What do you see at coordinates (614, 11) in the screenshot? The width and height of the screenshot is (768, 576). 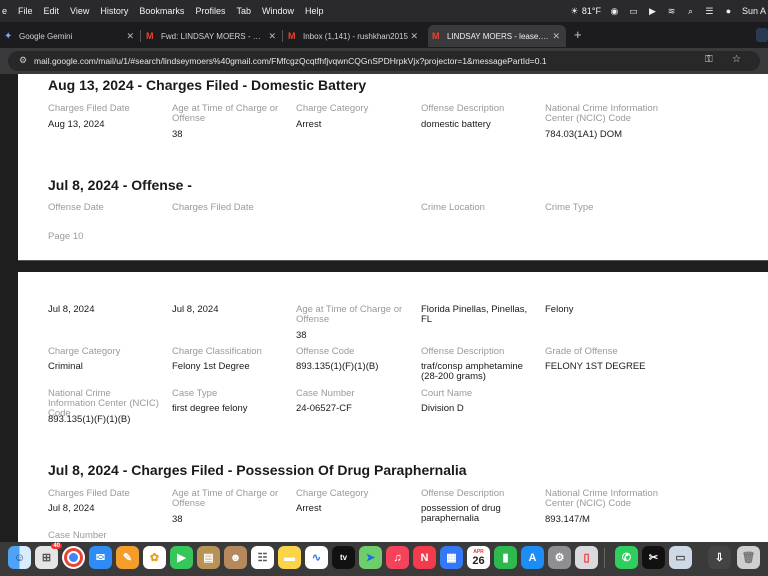 I see `location-icon: ◉` at bounding box center [614, 11].